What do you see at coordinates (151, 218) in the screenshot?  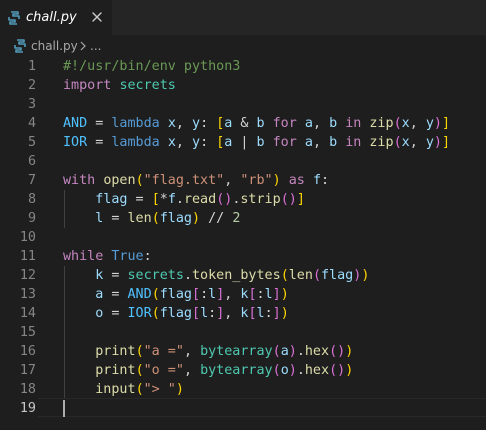 I see `code-text: l = len(flag) // 2` at bounding box center [151, 218].